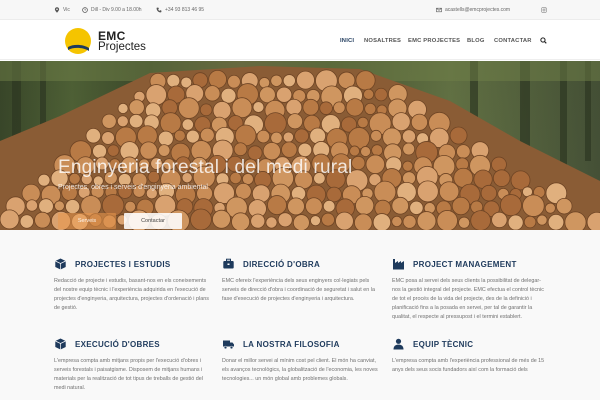 This screenshot has height=400, width=600. I want to click on instagram-icon, so click(544, 10).